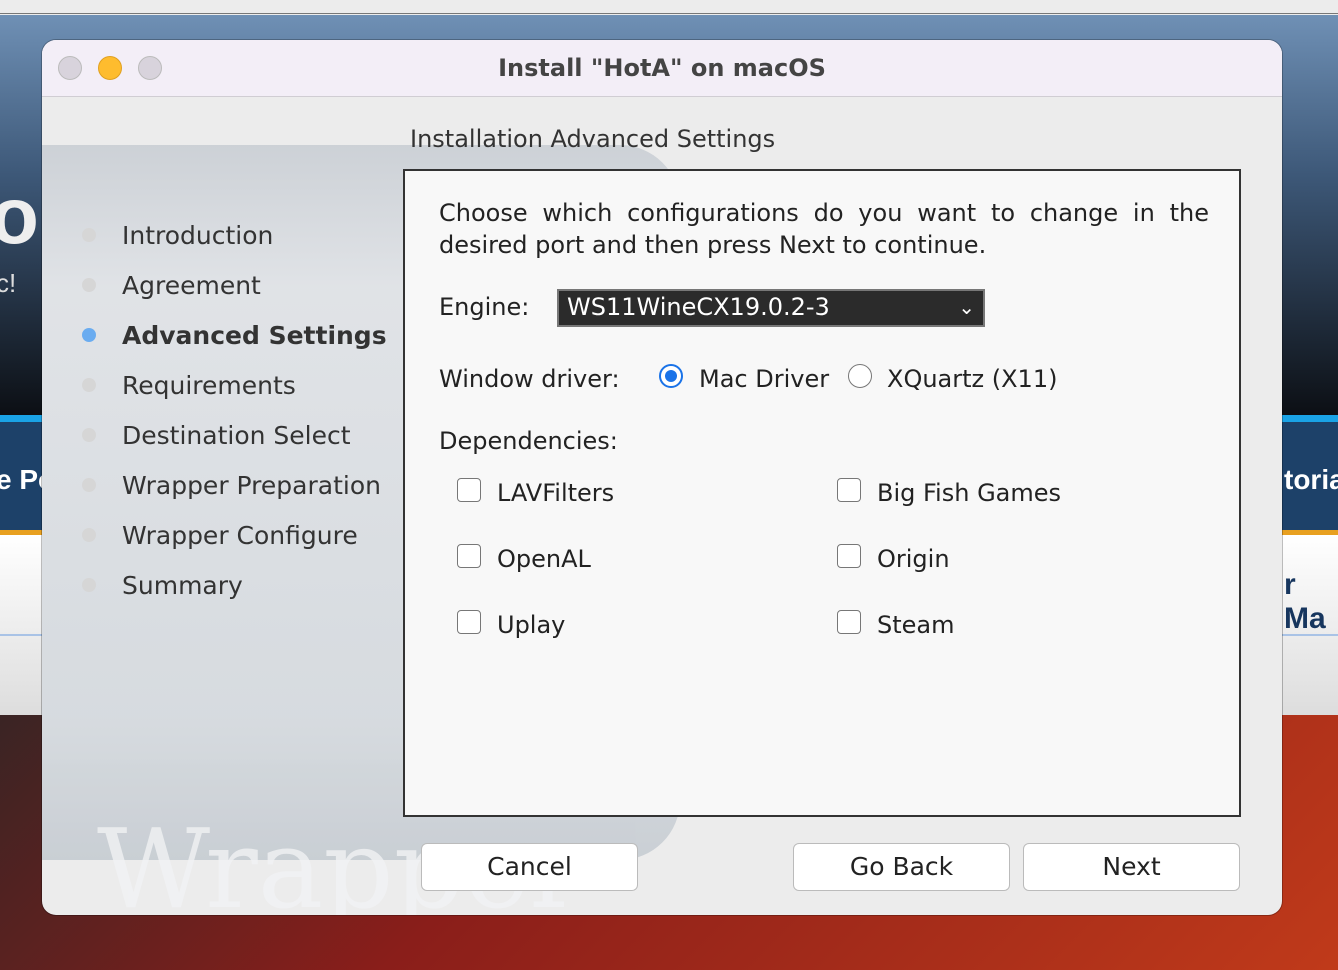 The width and height of the screenshot is (1338, 970). What do you see at coordinates (966, 307) in the screenshot?
I see `chevron-down-icon: ⌄` at bounding box center [966, 307].